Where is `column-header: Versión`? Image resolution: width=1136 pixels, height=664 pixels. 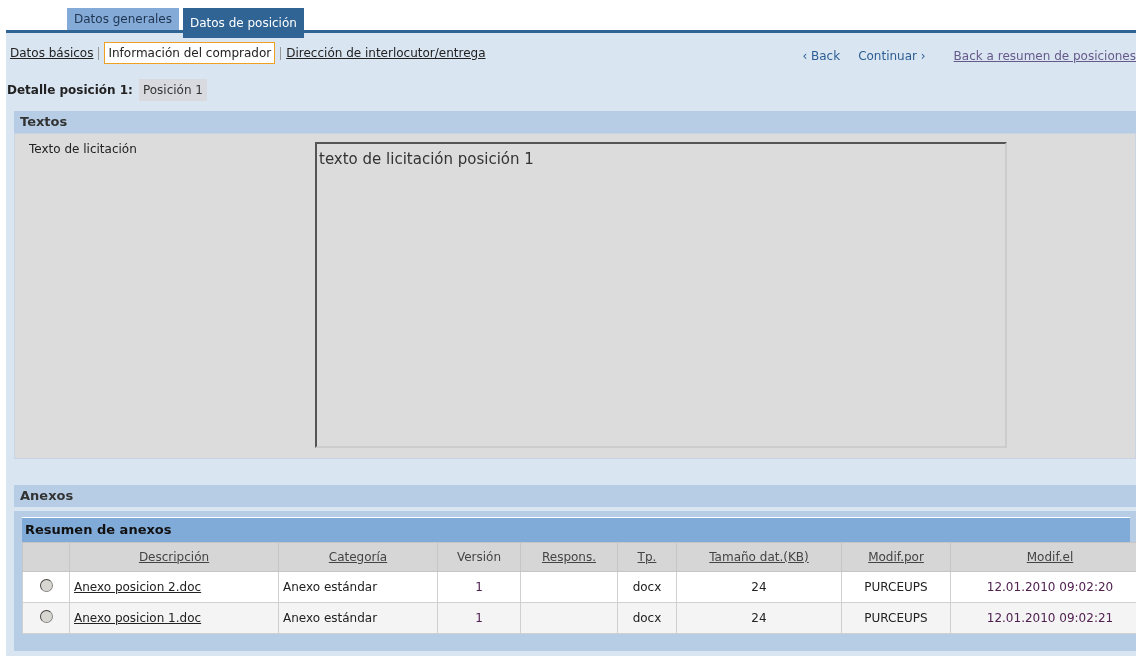
column-header: Versión is located at coordinates (479, 557).